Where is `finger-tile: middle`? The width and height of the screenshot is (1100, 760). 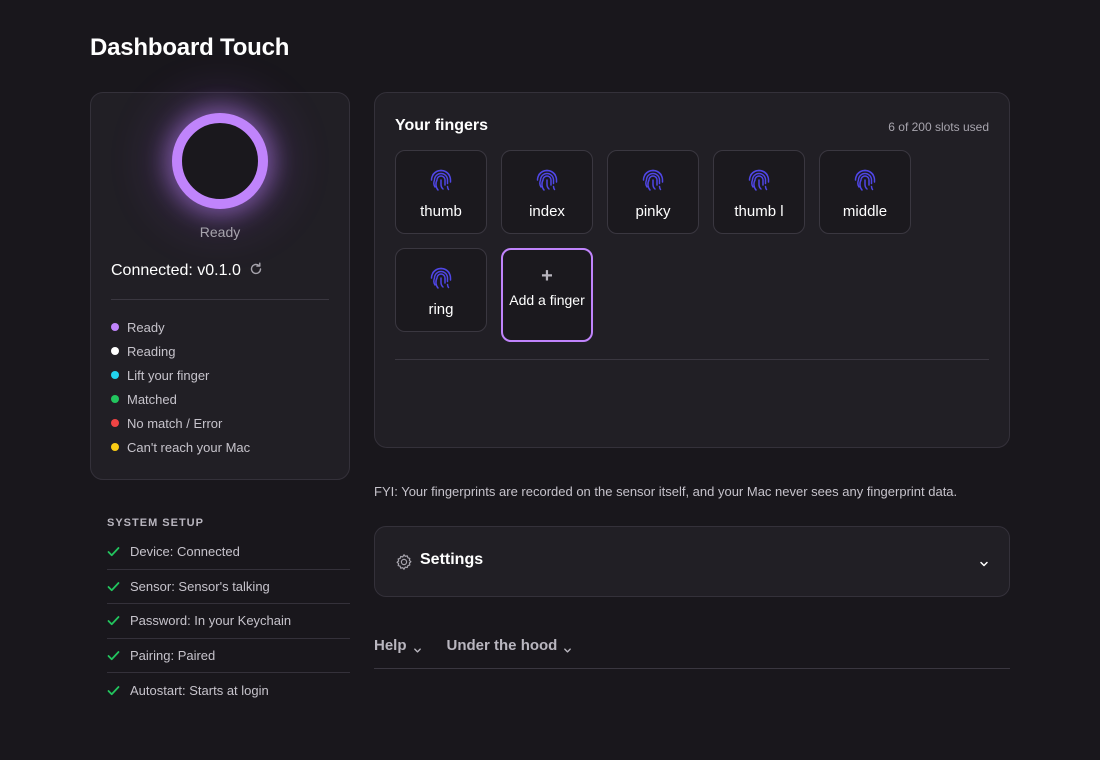
finger-tile: middle is located at coordinates (865, 192).